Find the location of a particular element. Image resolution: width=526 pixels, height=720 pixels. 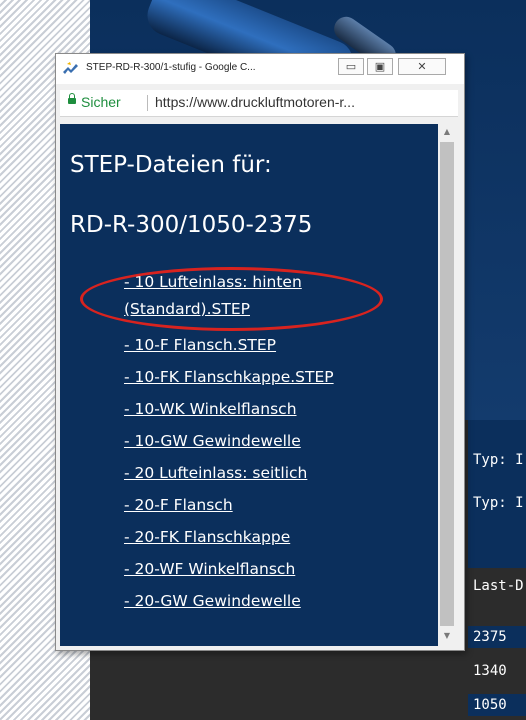

step-link: - 10-GW Gewindewelle is located at coordinates (212, 441).